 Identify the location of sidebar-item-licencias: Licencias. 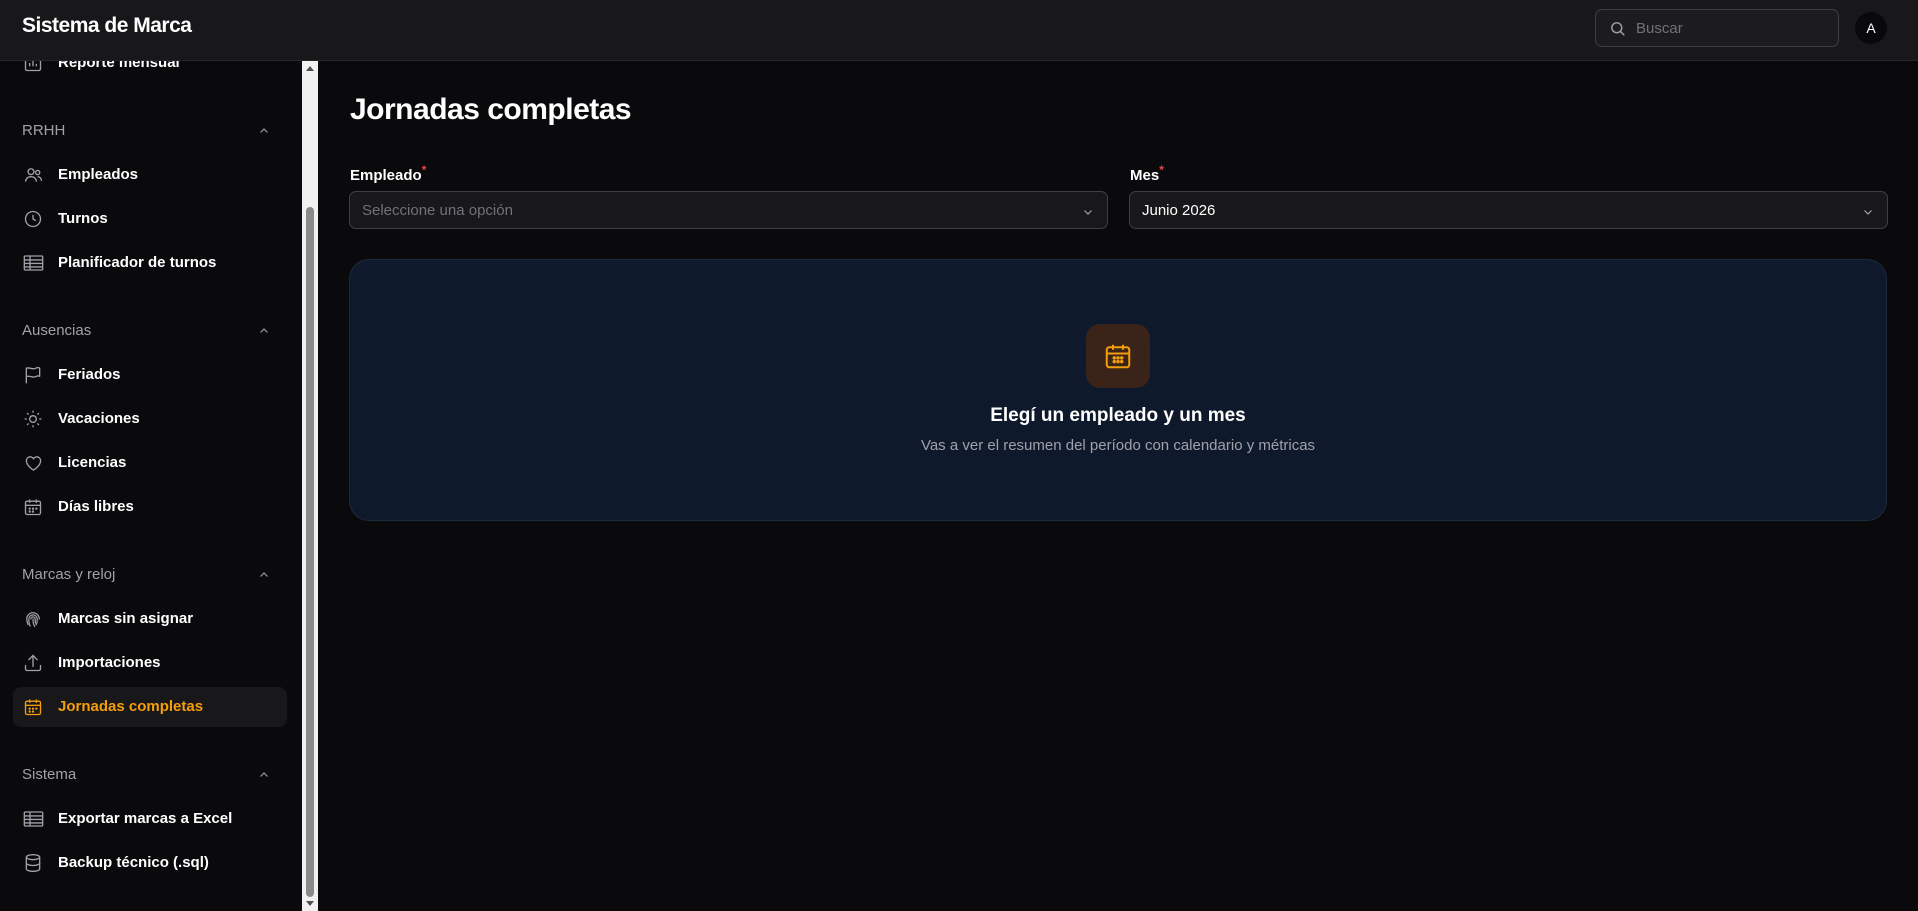
(150, 463).